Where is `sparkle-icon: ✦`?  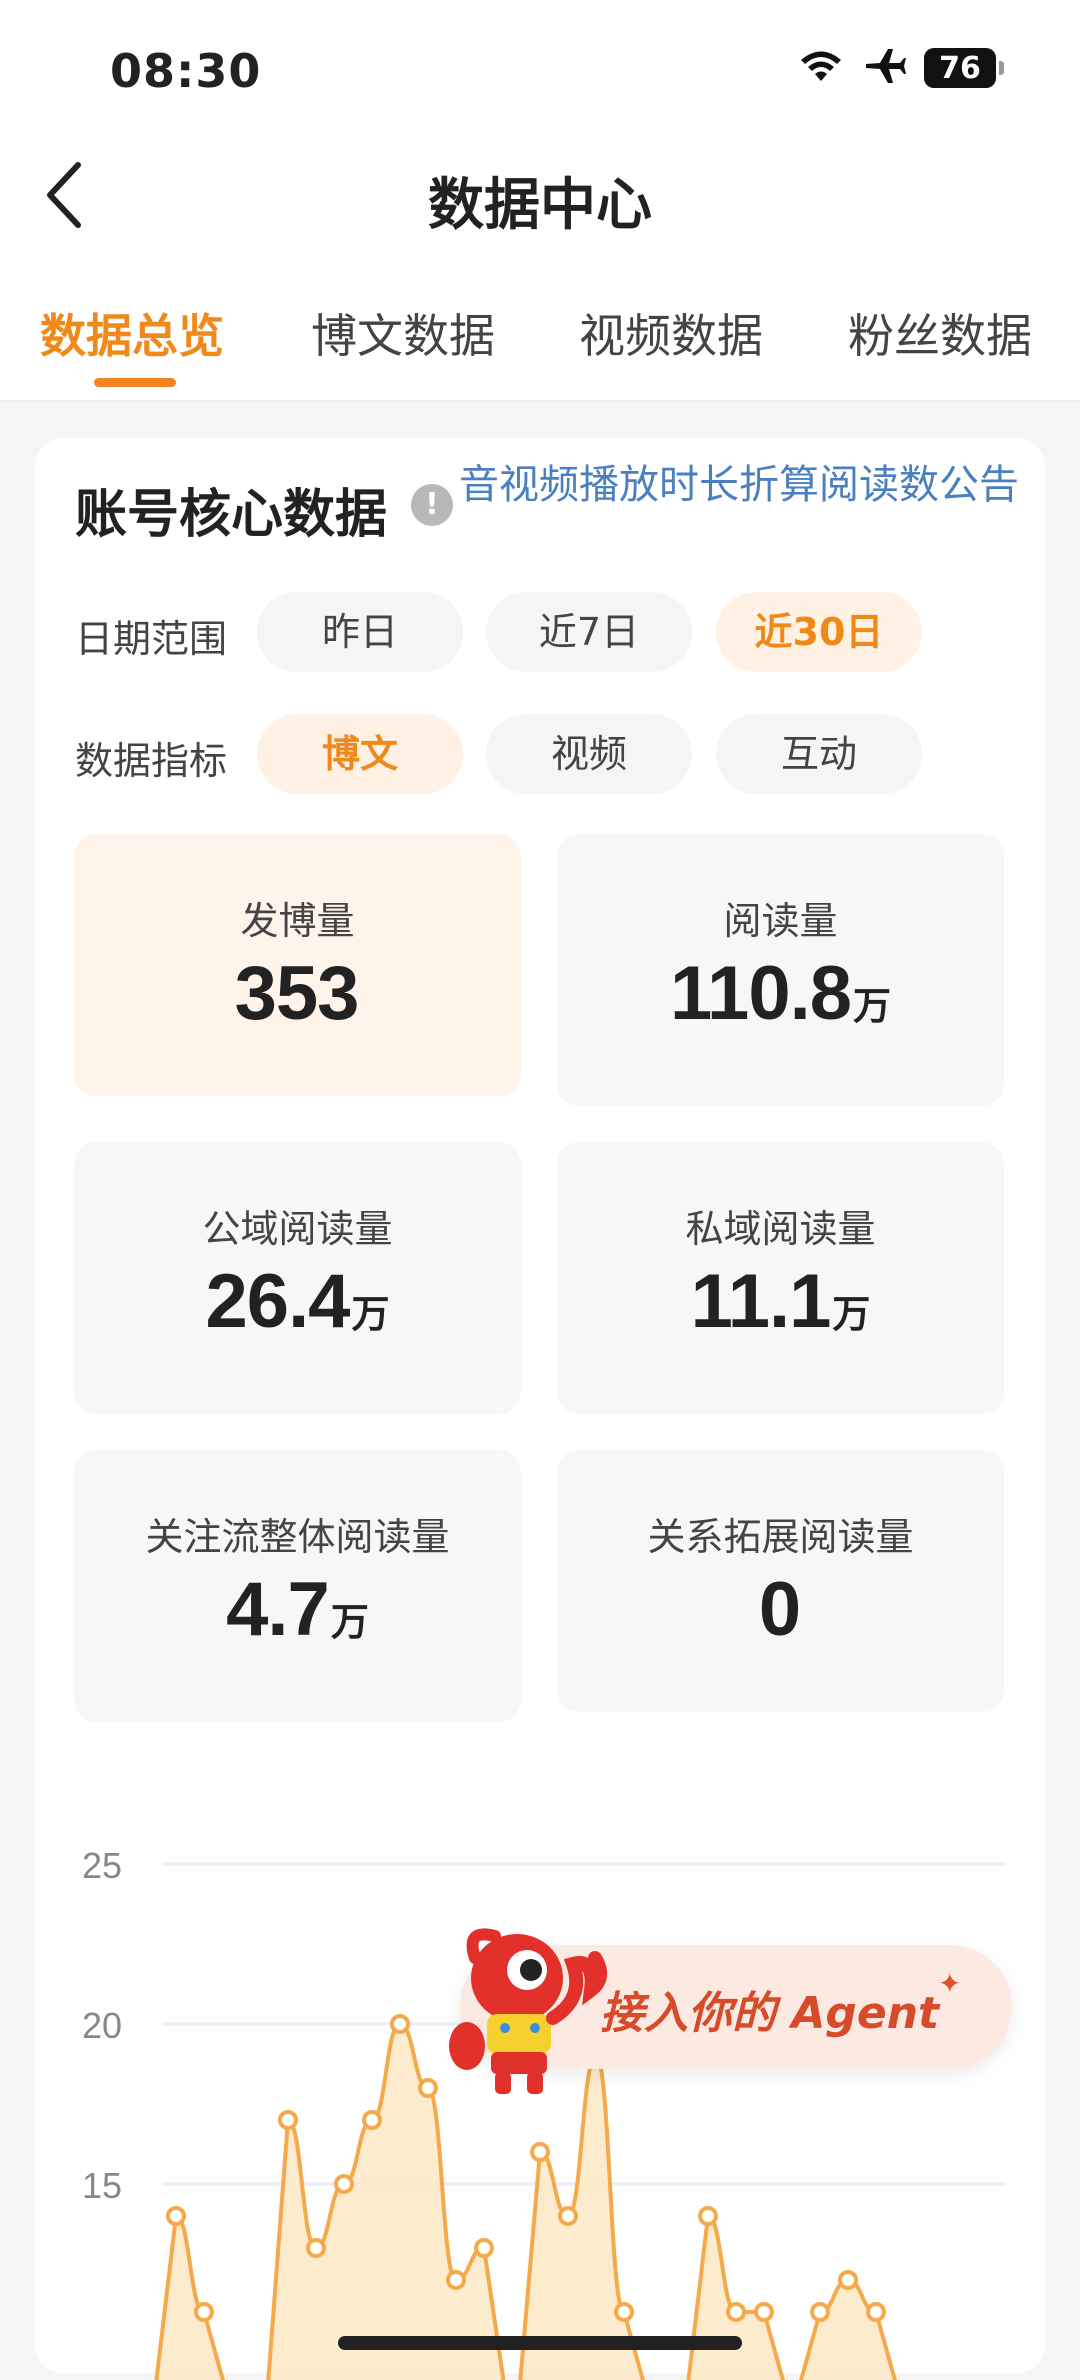
sparkle-icon: ✦ is located at coordinates (950, 1983).